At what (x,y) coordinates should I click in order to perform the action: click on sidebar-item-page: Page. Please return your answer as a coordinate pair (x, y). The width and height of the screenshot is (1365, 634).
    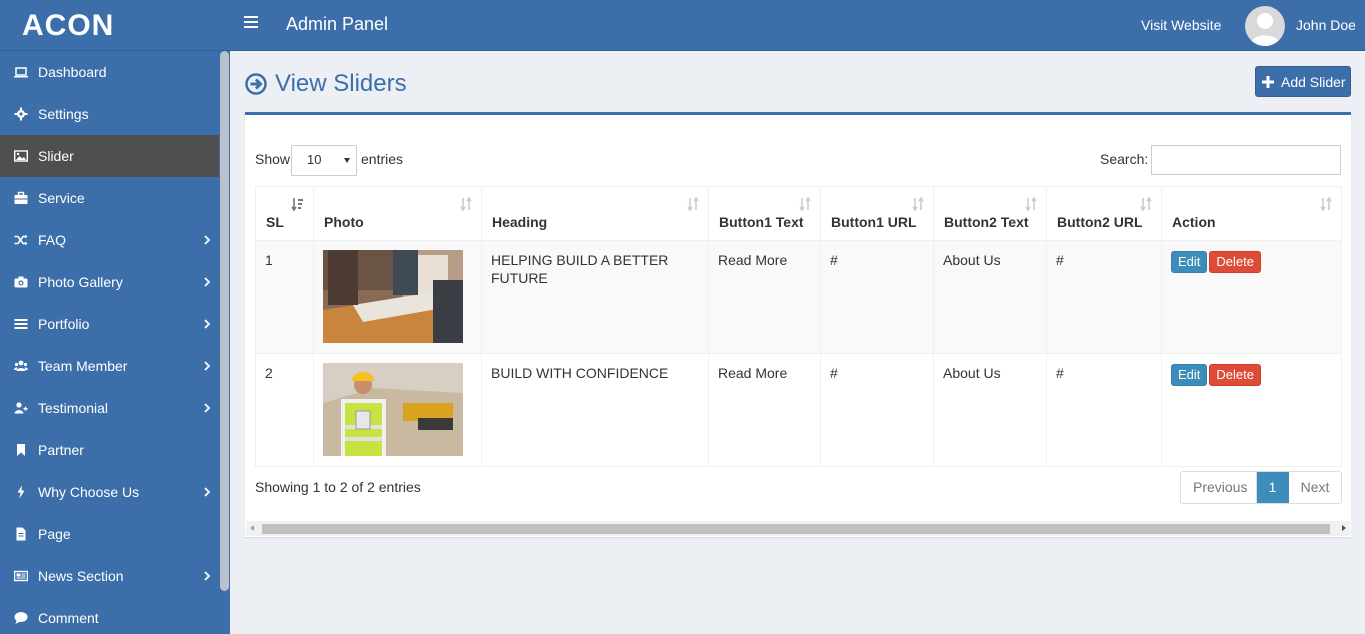
    Looking at the image, I should click on (115, 534).